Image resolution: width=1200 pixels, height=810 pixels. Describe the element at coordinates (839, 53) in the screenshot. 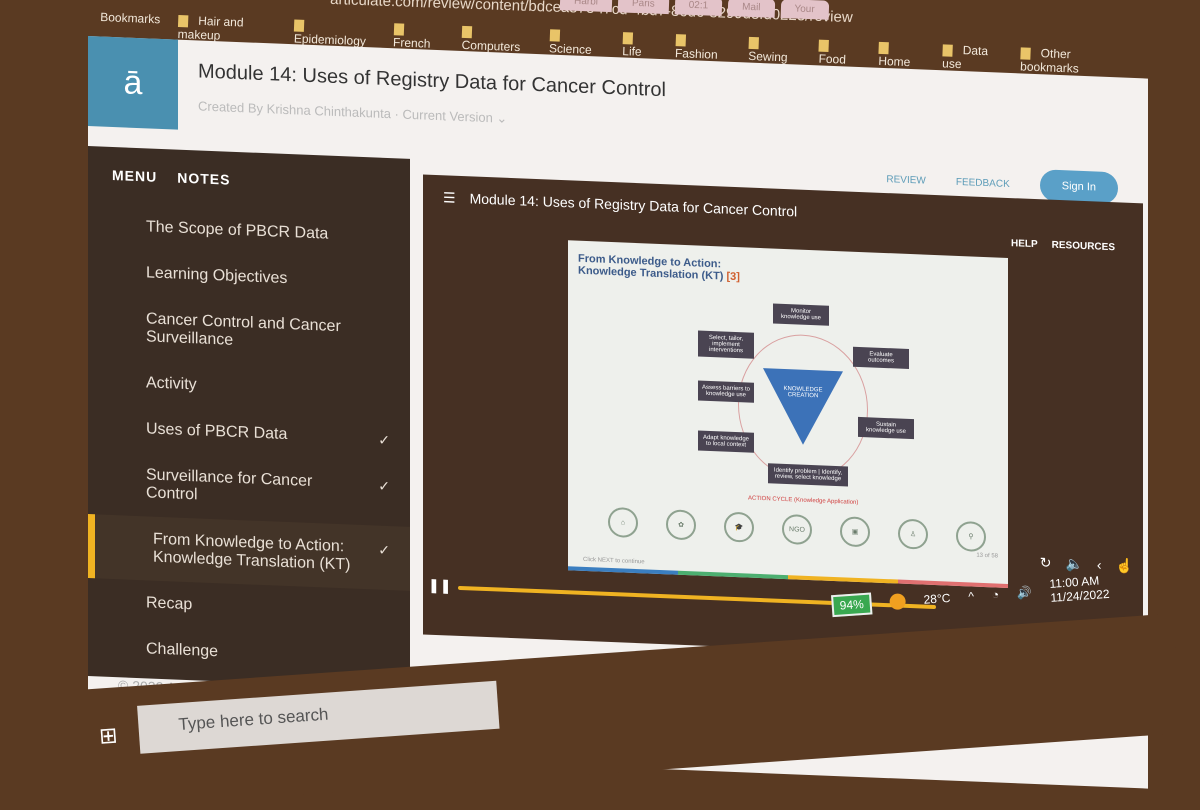

I see `bookmark-folder: Food` at that location.